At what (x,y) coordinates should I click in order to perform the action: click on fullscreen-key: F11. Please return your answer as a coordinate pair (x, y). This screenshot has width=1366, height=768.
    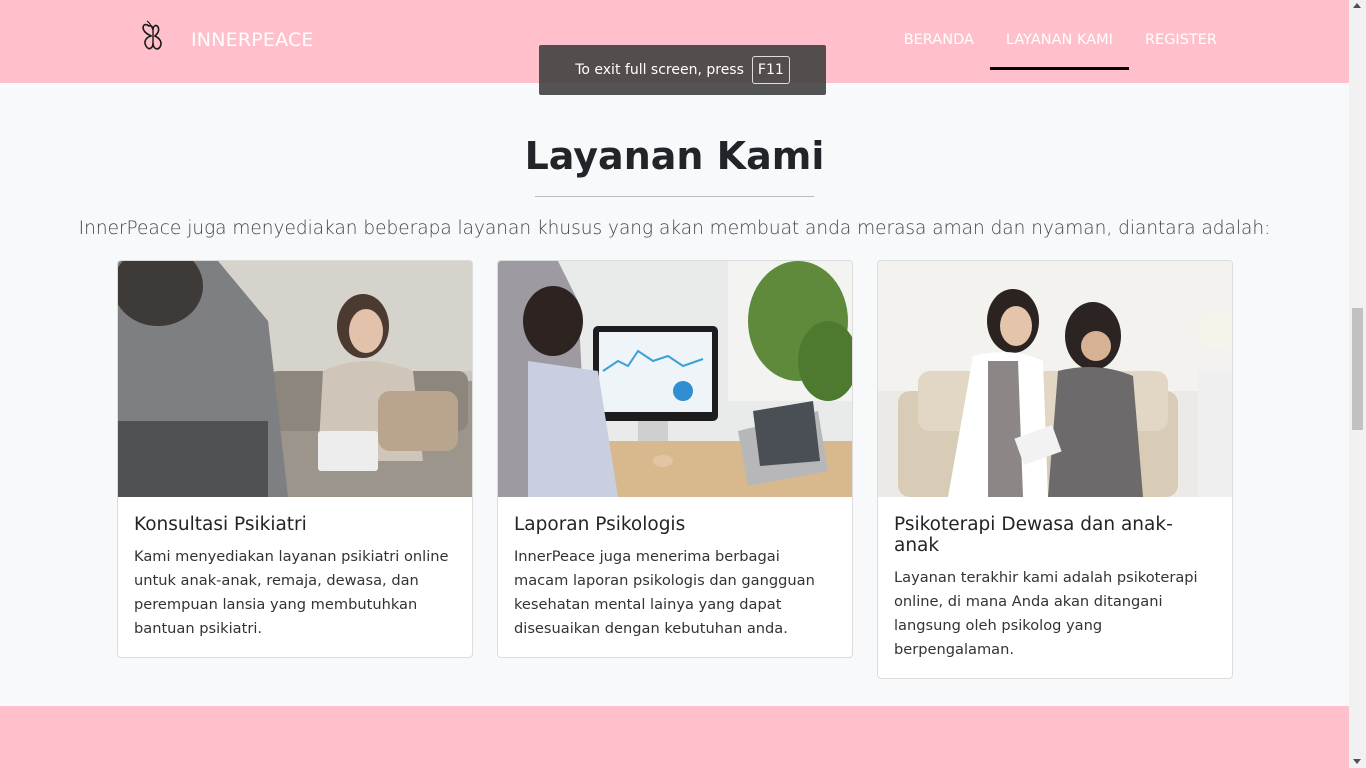
    Looking at the image, I should click on (770, 70).